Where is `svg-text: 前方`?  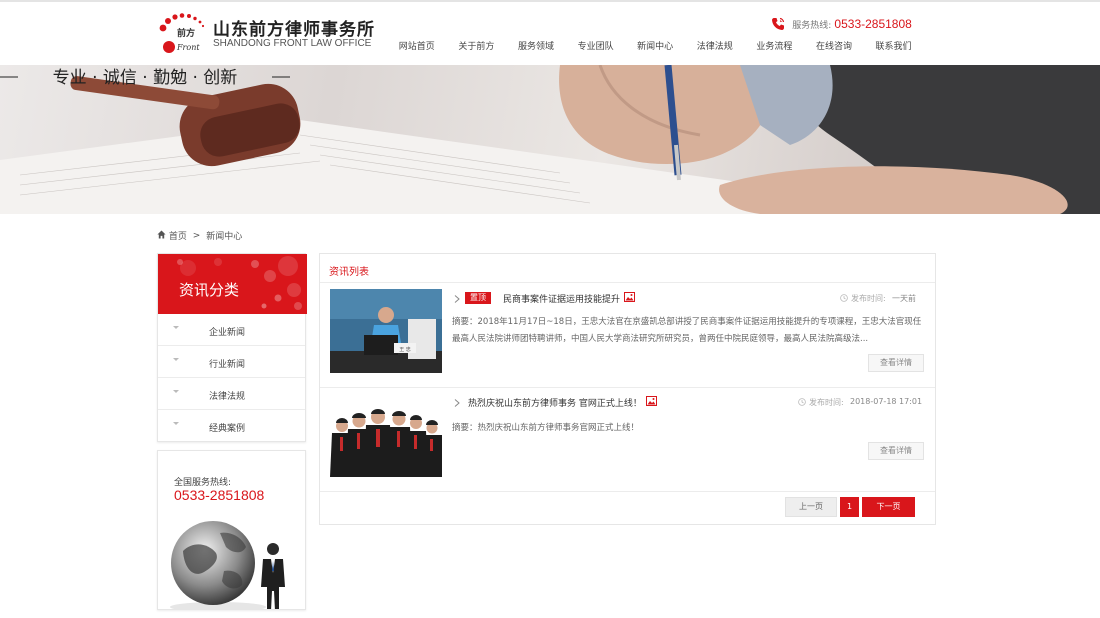 svg-text: 前方 is located at coordinates (186, 33).